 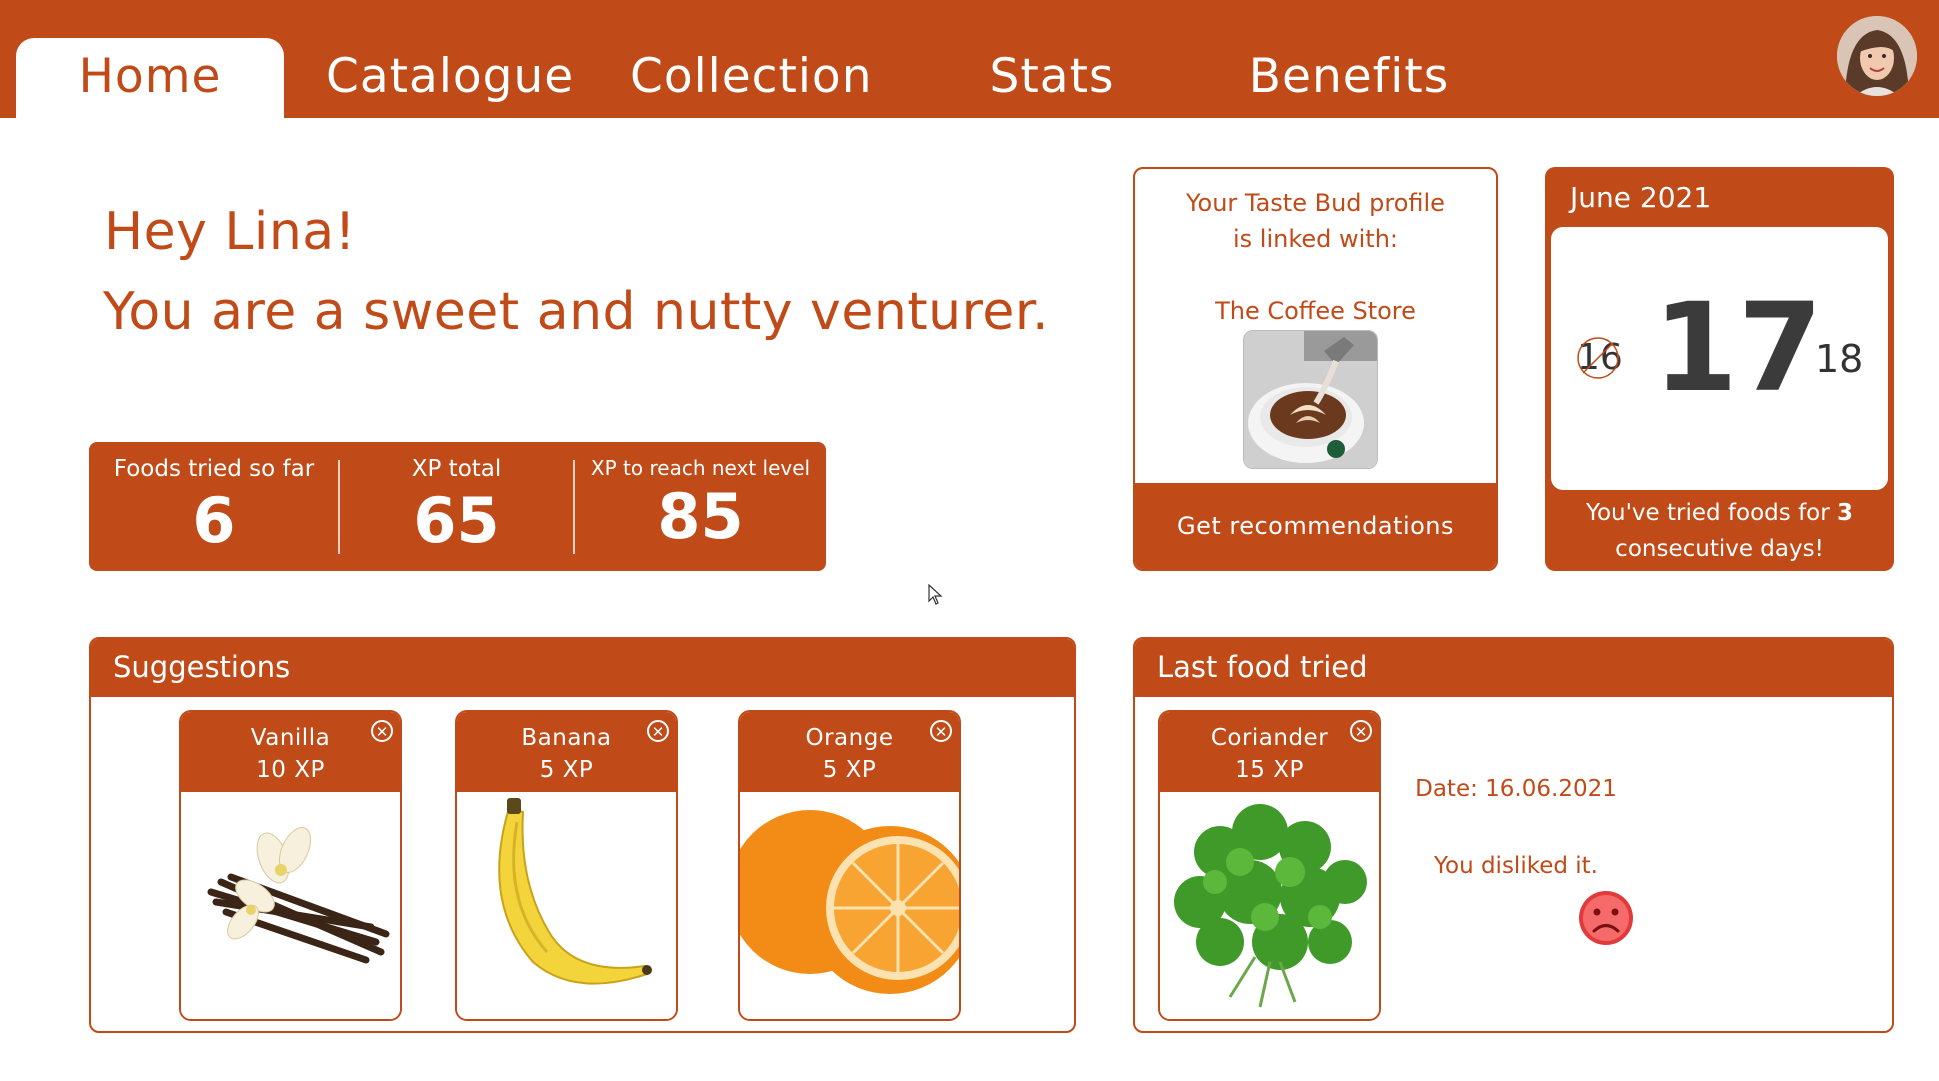 I want to click on greeting-line-1: Hey Lina!, so click(x=230, y=232).